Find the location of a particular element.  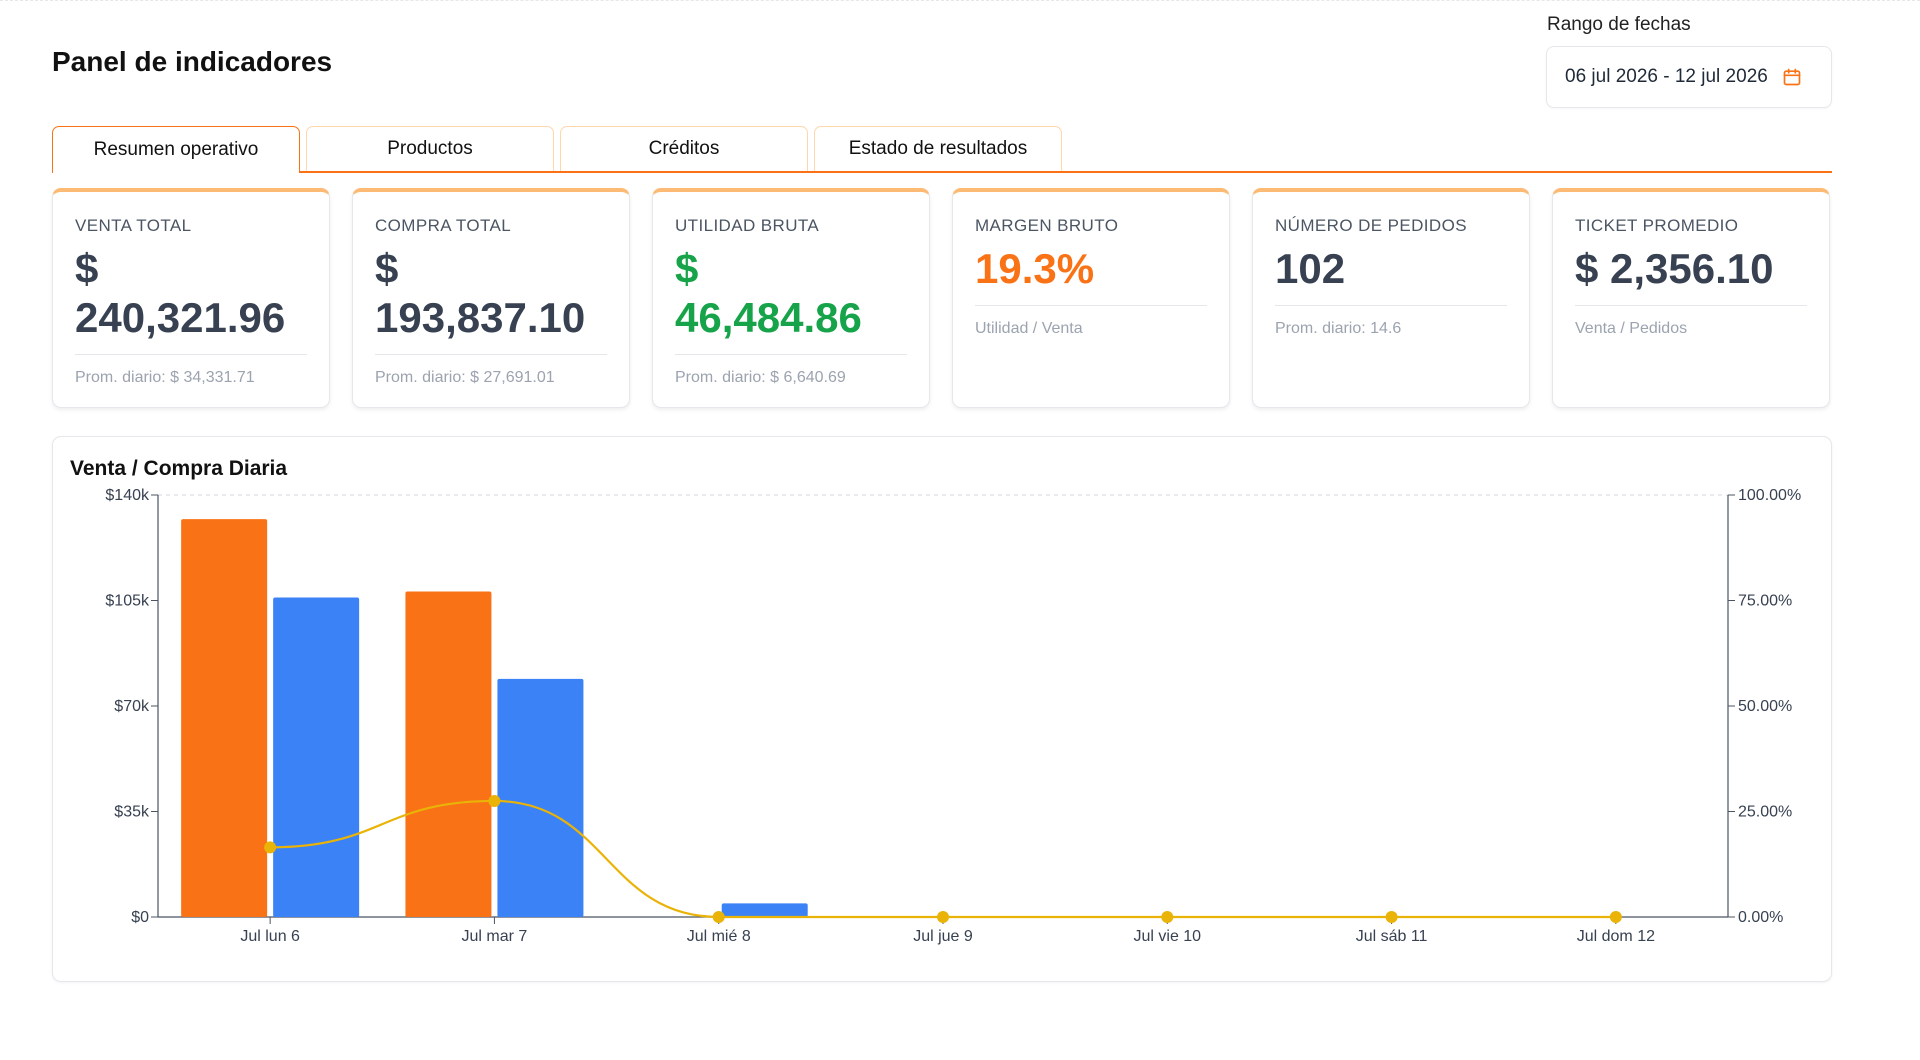

left-y-tick-label: $70k is located at coordinates (132, 706).